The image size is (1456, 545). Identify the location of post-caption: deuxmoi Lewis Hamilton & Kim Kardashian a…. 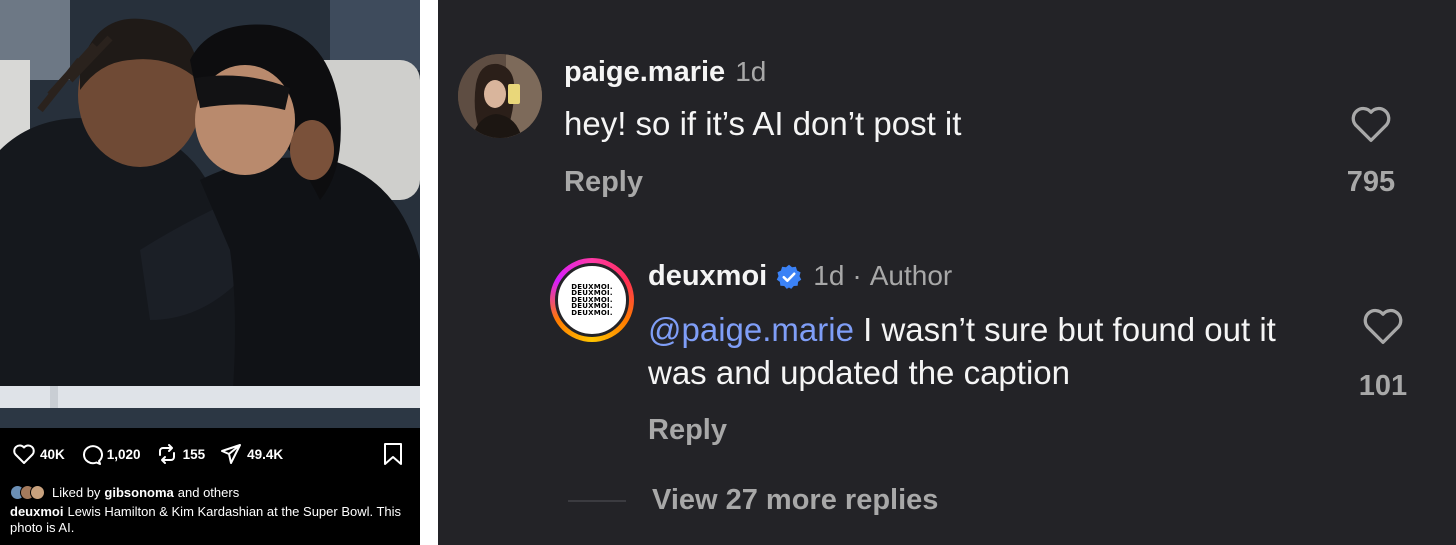
(210, 520).